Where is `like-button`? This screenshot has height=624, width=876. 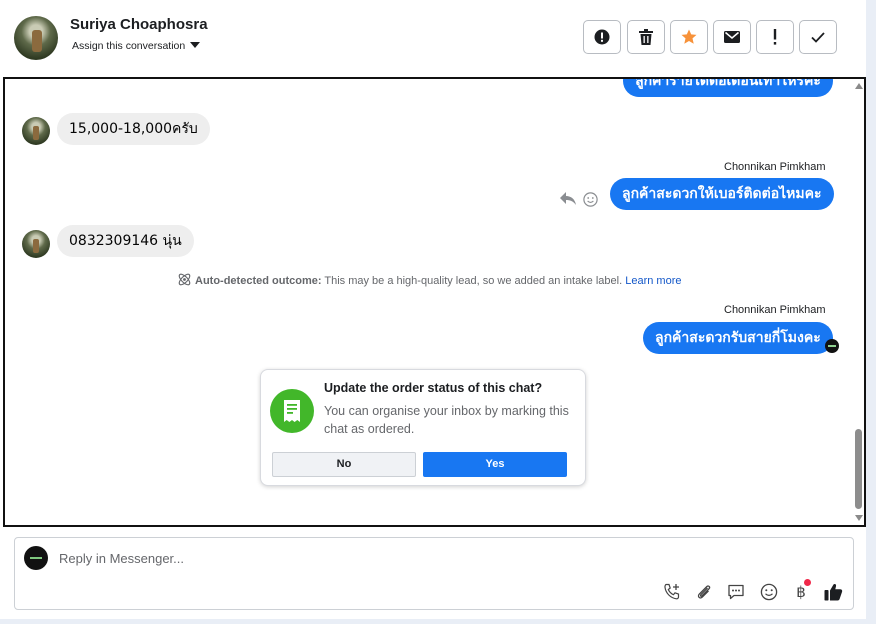
like-button is located at coordinates (833, 592).